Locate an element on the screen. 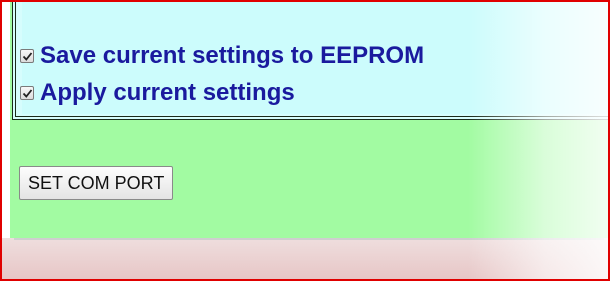 This screenshot has height=281, width=610. bottom-pink-area is located at coordinates (305, 258).